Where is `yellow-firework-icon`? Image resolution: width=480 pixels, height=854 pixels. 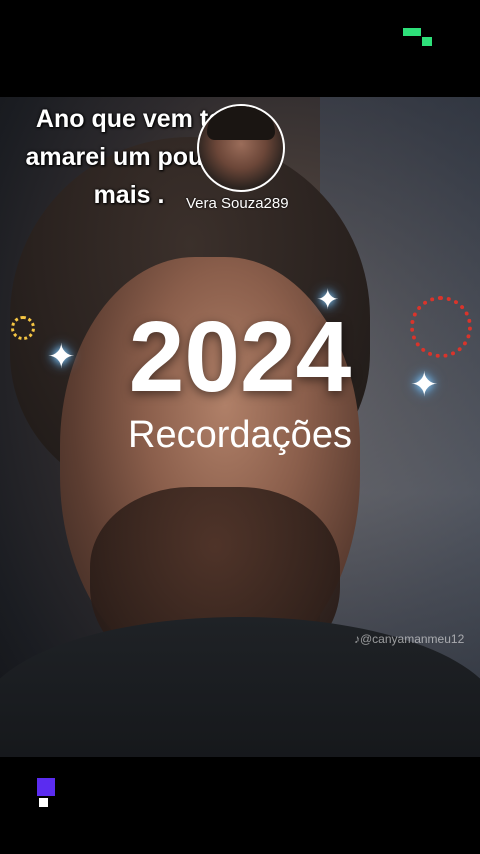
yellow-firework-icon is located at coordinates (23, 328).